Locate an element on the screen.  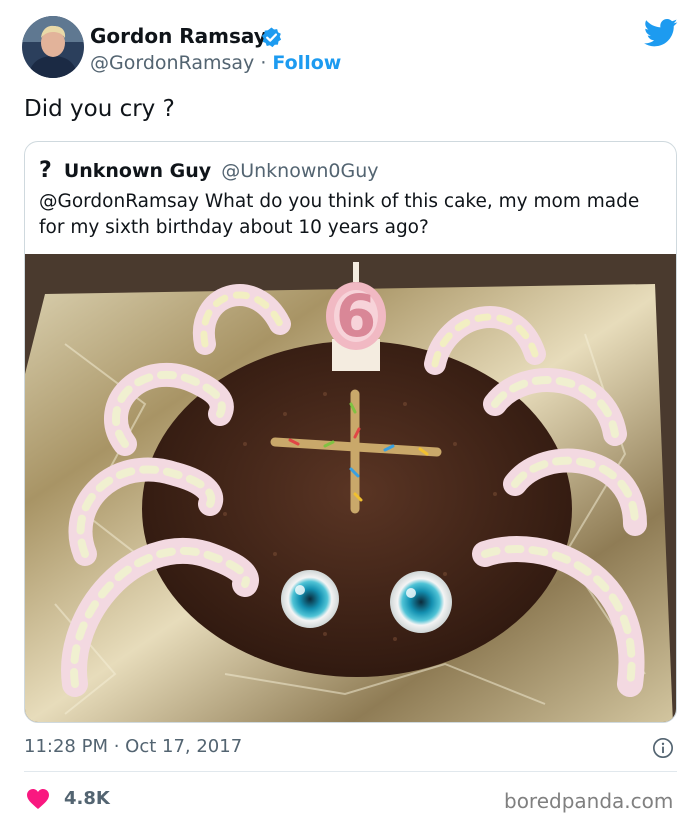
quoted-author-name: Unknown Guy is located at coordinates (137, 171).